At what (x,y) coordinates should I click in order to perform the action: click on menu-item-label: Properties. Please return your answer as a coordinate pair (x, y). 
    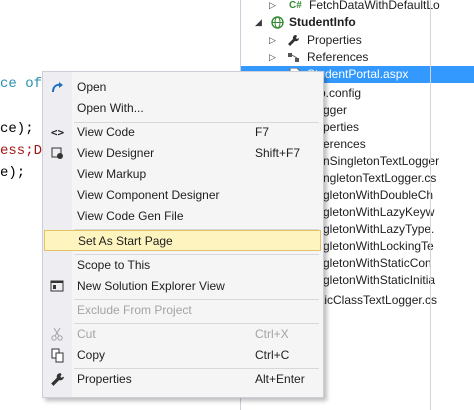
    Looking at the image, I should click on (104, 379).